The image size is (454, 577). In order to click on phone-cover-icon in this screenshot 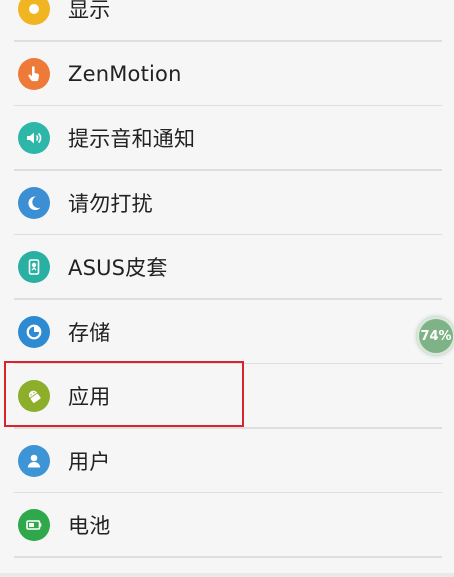, I will do `click(34, 267)`.